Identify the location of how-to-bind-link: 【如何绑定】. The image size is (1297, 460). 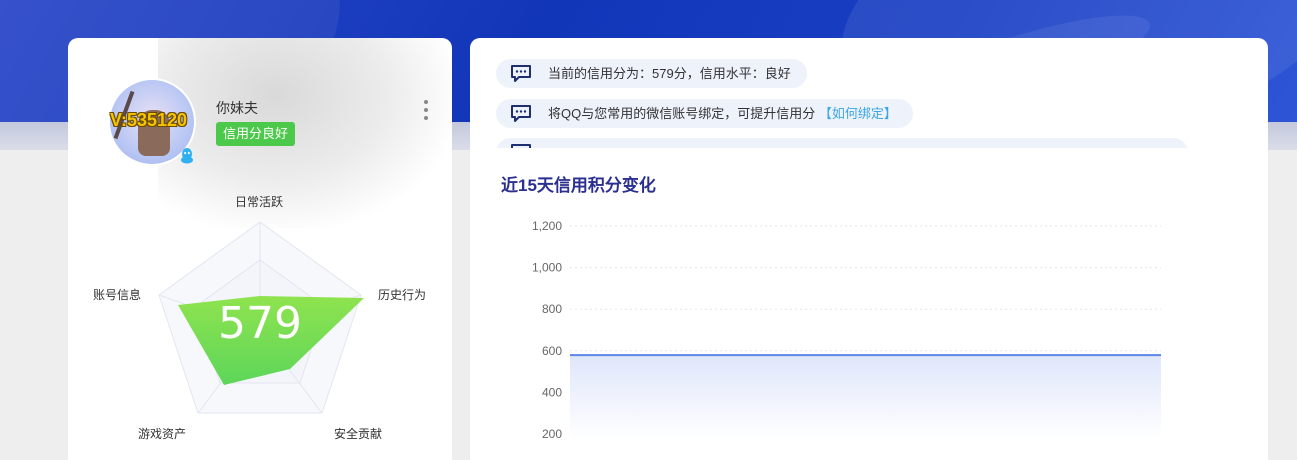
(858, 113).